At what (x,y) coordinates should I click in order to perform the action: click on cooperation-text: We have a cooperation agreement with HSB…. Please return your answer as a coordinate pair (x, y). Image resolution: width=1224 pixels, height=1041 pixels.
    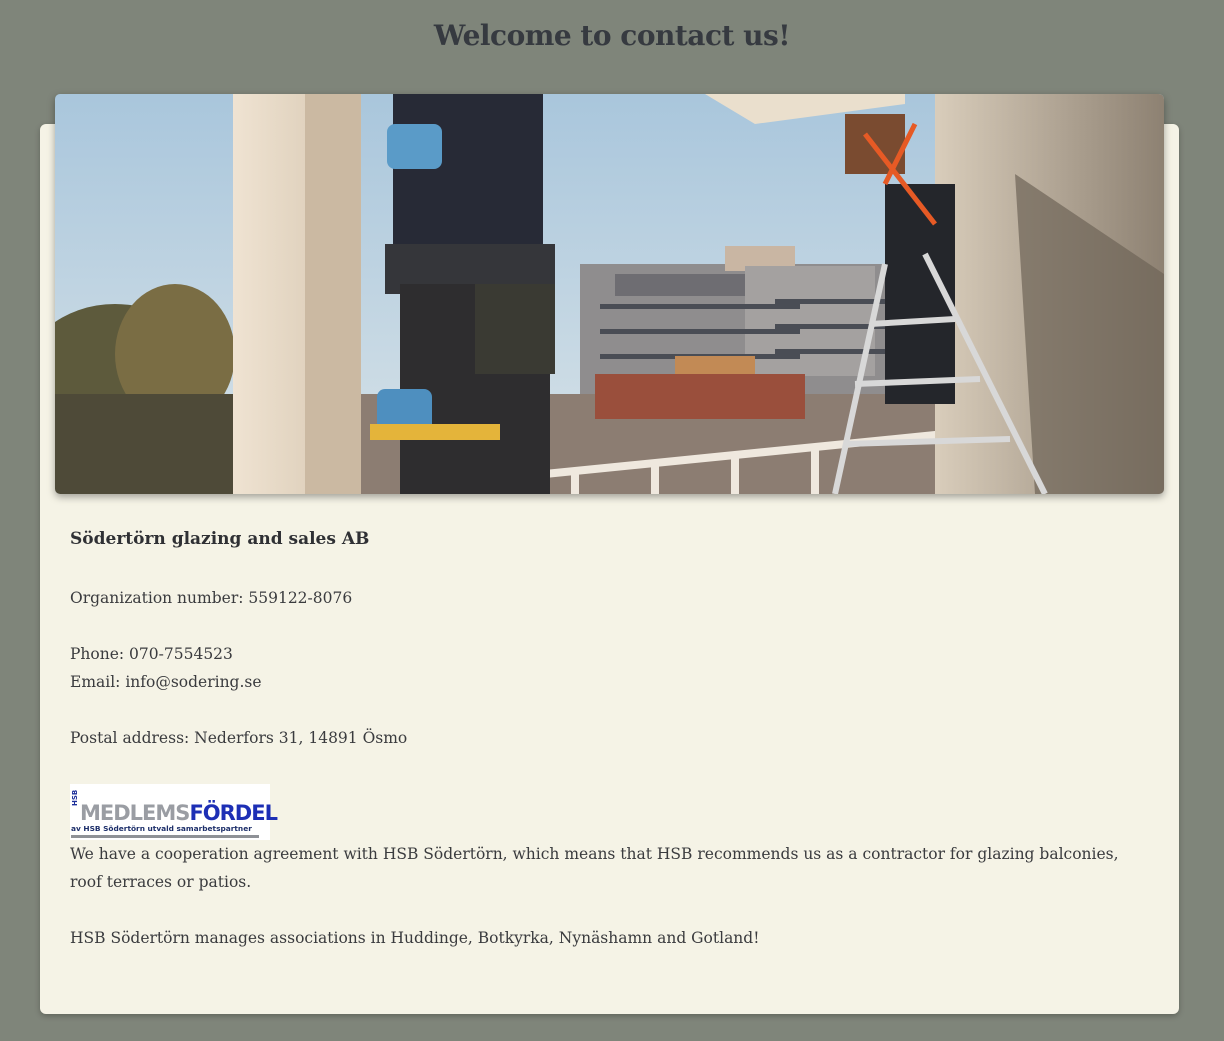
    Looking at the image, I should click on (594, 868).